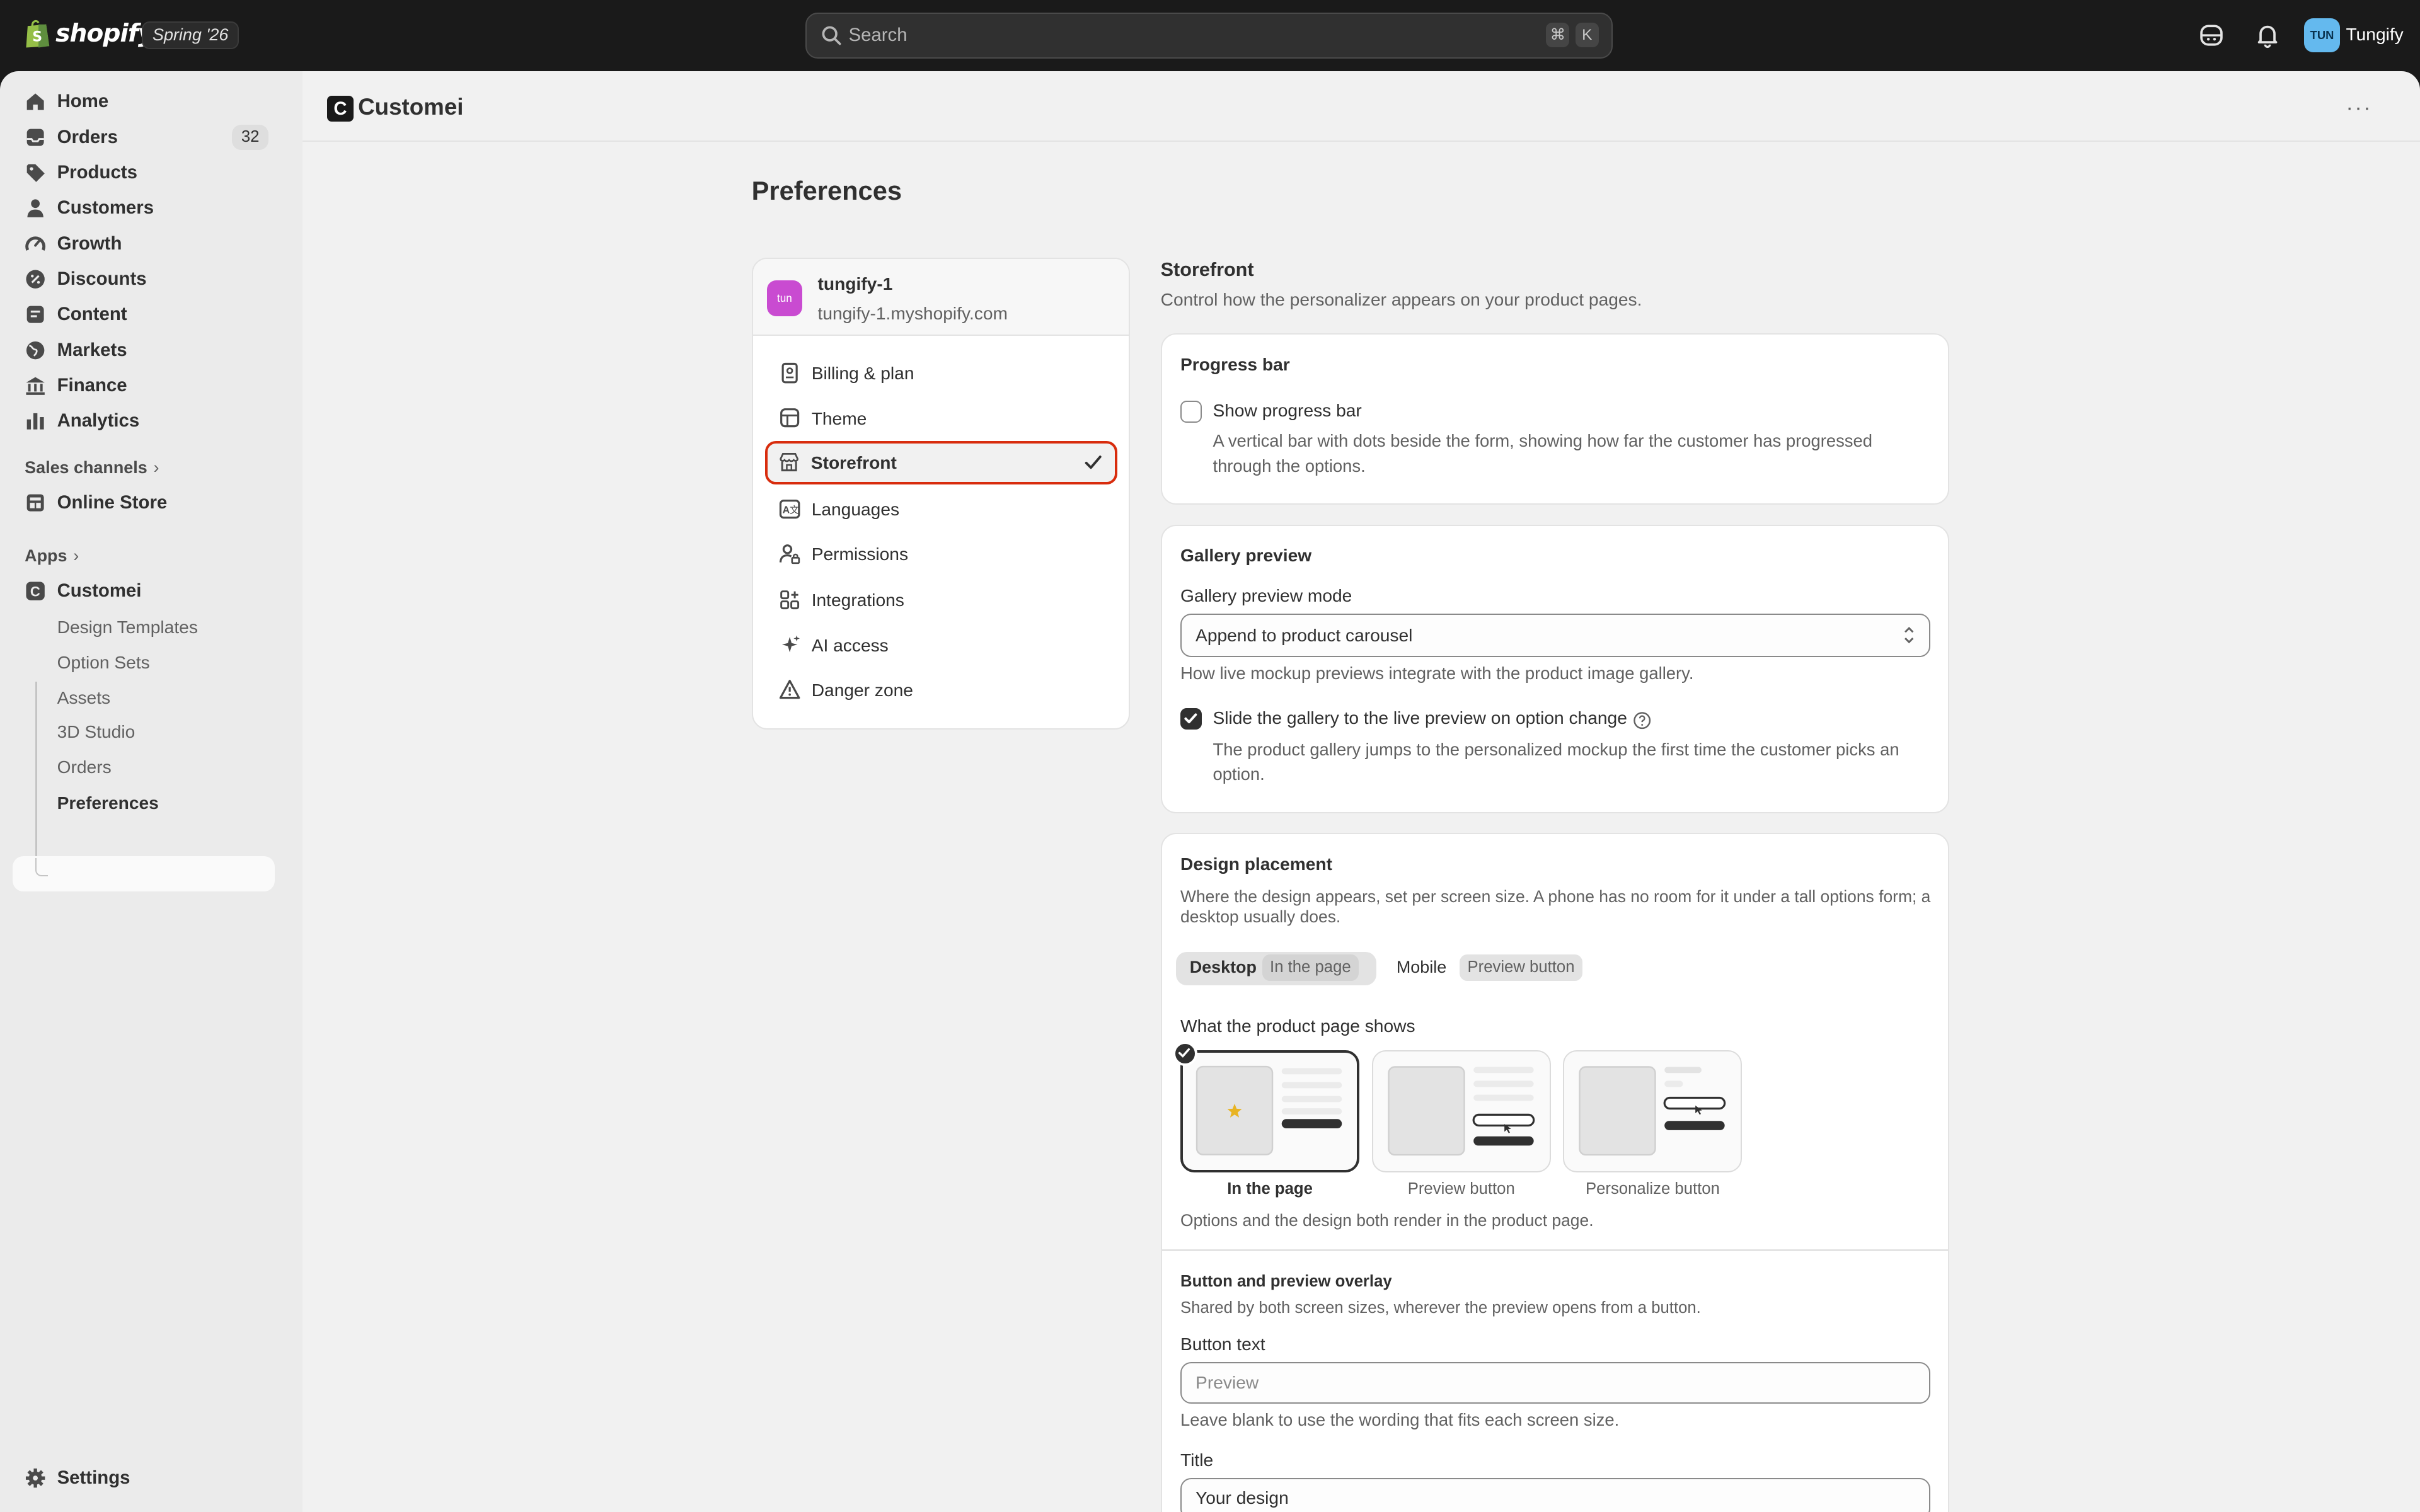 The height and width of the screenshot is (1512, 2420). What do you see at coordinates (1422, 967) in the screenshot?
I see `tab-label: Mobile` at bounding box center [1422, 967].